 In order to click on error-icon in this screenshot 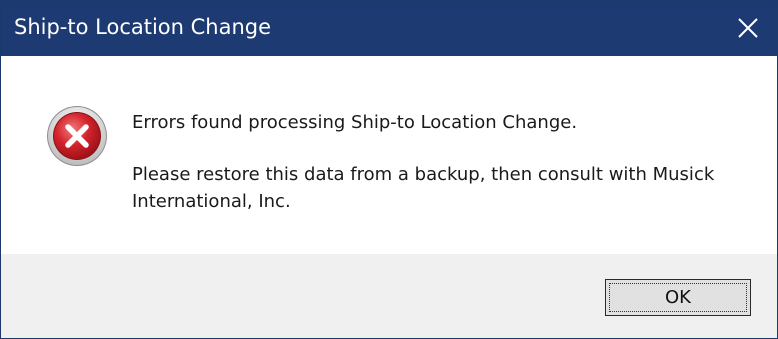, I will do `click(77, 136)`.